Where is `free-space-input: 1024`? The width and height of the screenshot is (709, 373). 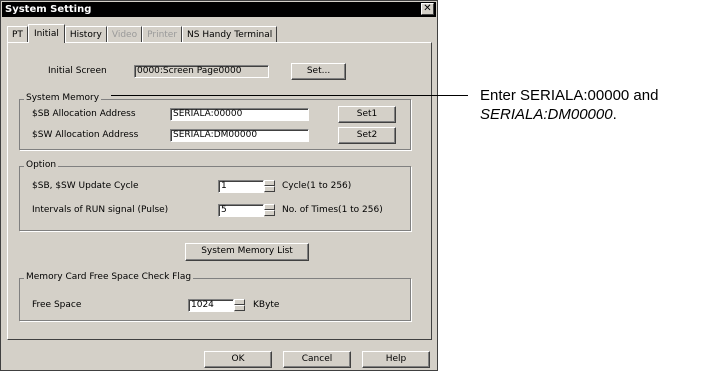 free-space-input: 1024 is located at coordinates (211, 305).